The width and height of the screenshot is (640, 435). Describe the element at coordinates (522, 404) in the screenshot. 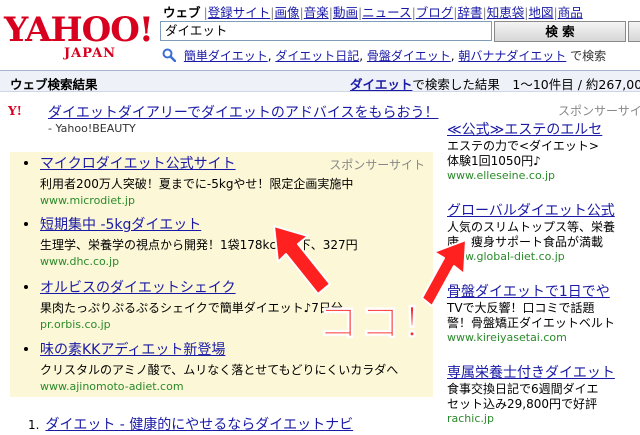

I see `right-ad-desc: セット込み29,800円で好評` at that location.